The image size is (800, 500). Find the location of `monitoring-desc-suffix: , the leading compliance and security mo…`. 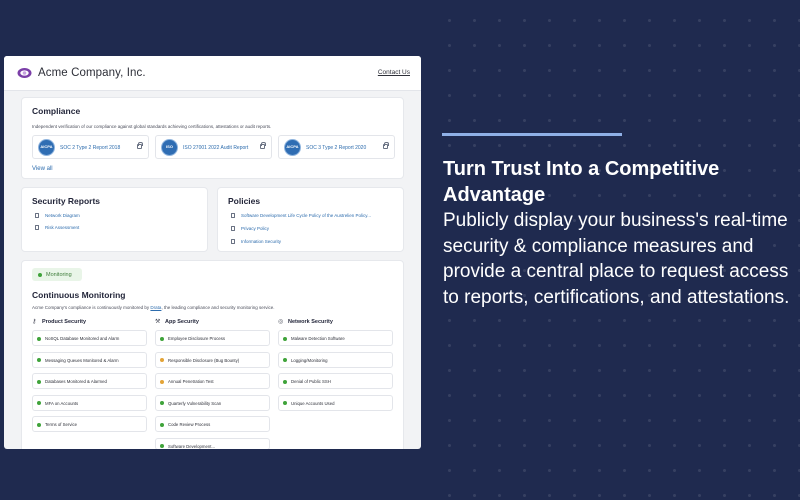

monitoring-desc-suffix: , the leading compliance and security mo… is located at coordinates (218, 307).